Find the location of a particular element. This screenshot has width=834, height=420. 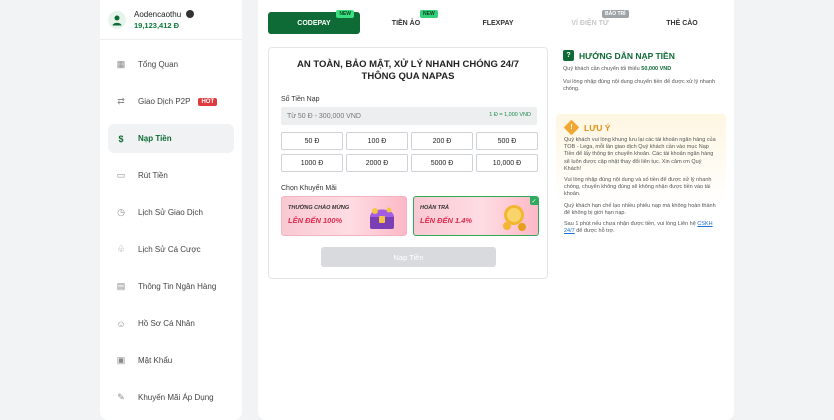

tab-e-wallet: VÍ ĐIỆN TỬ BẢO TRÌ is located at coordinates (590, 22).